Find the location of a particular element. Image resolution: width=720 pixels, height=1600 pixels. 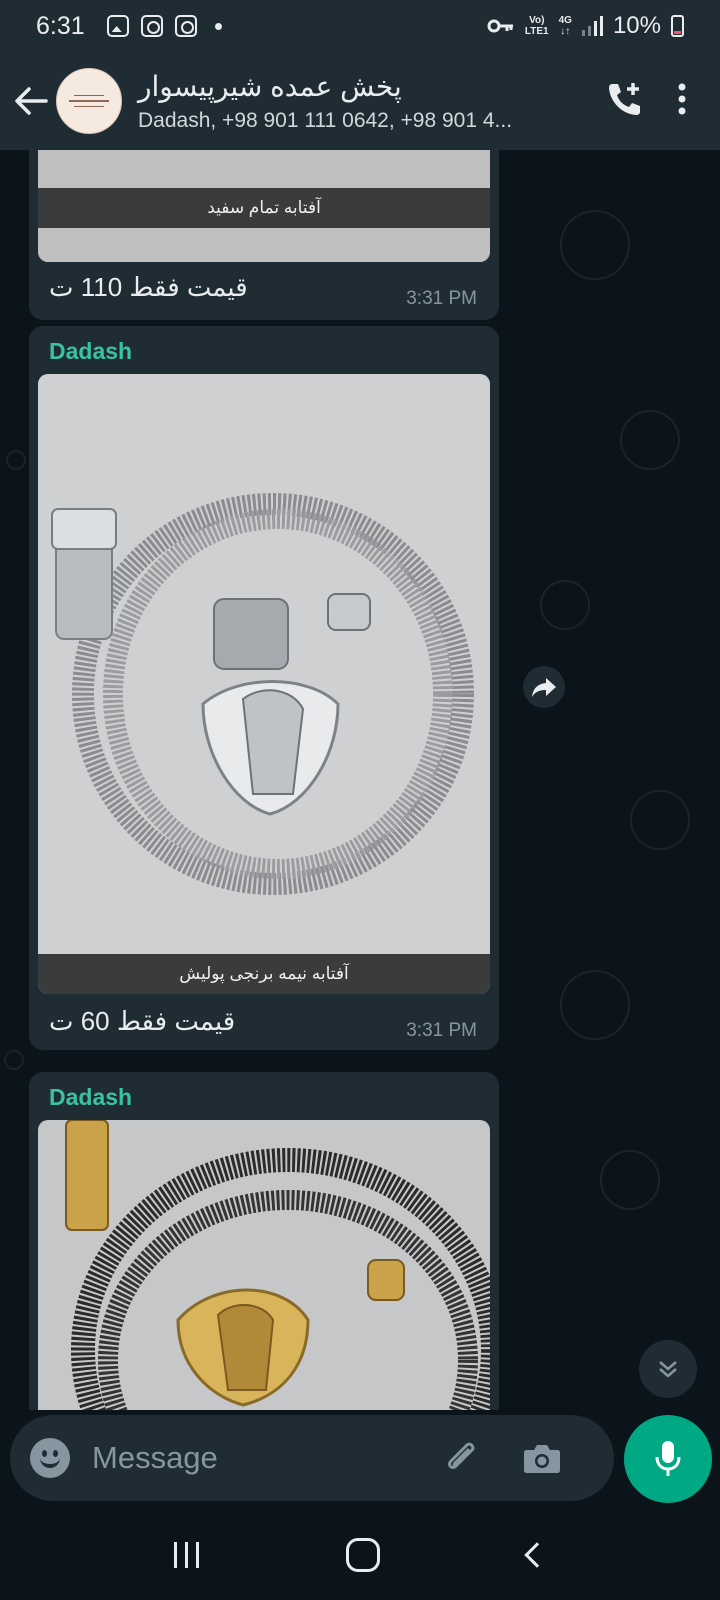

scroll-to-bottom-button is located at coordinates (668, 1369).